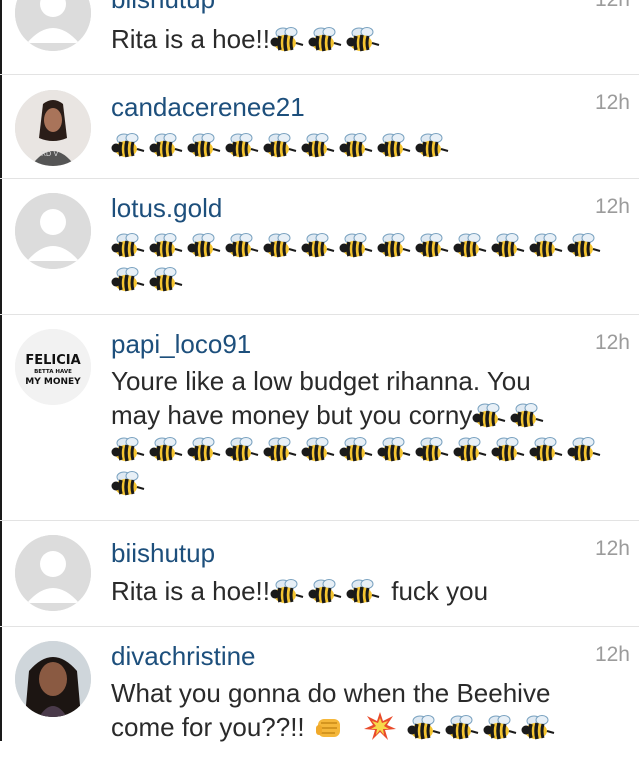 The width and height of the screenshot is (639, 767). I want to click on comment-username: candacerenee21, so click(208, 107).